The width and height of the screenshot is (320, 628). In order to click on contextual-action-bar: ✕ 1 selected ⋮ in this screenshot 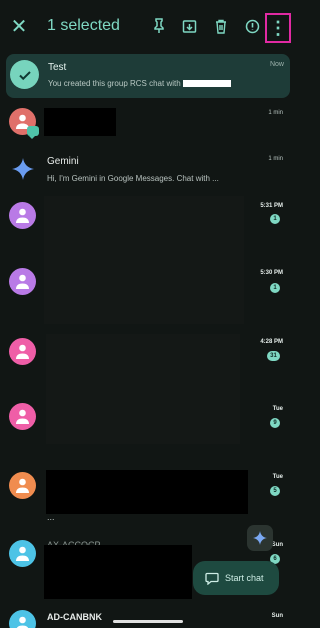, I will do `click(147, 27)`.